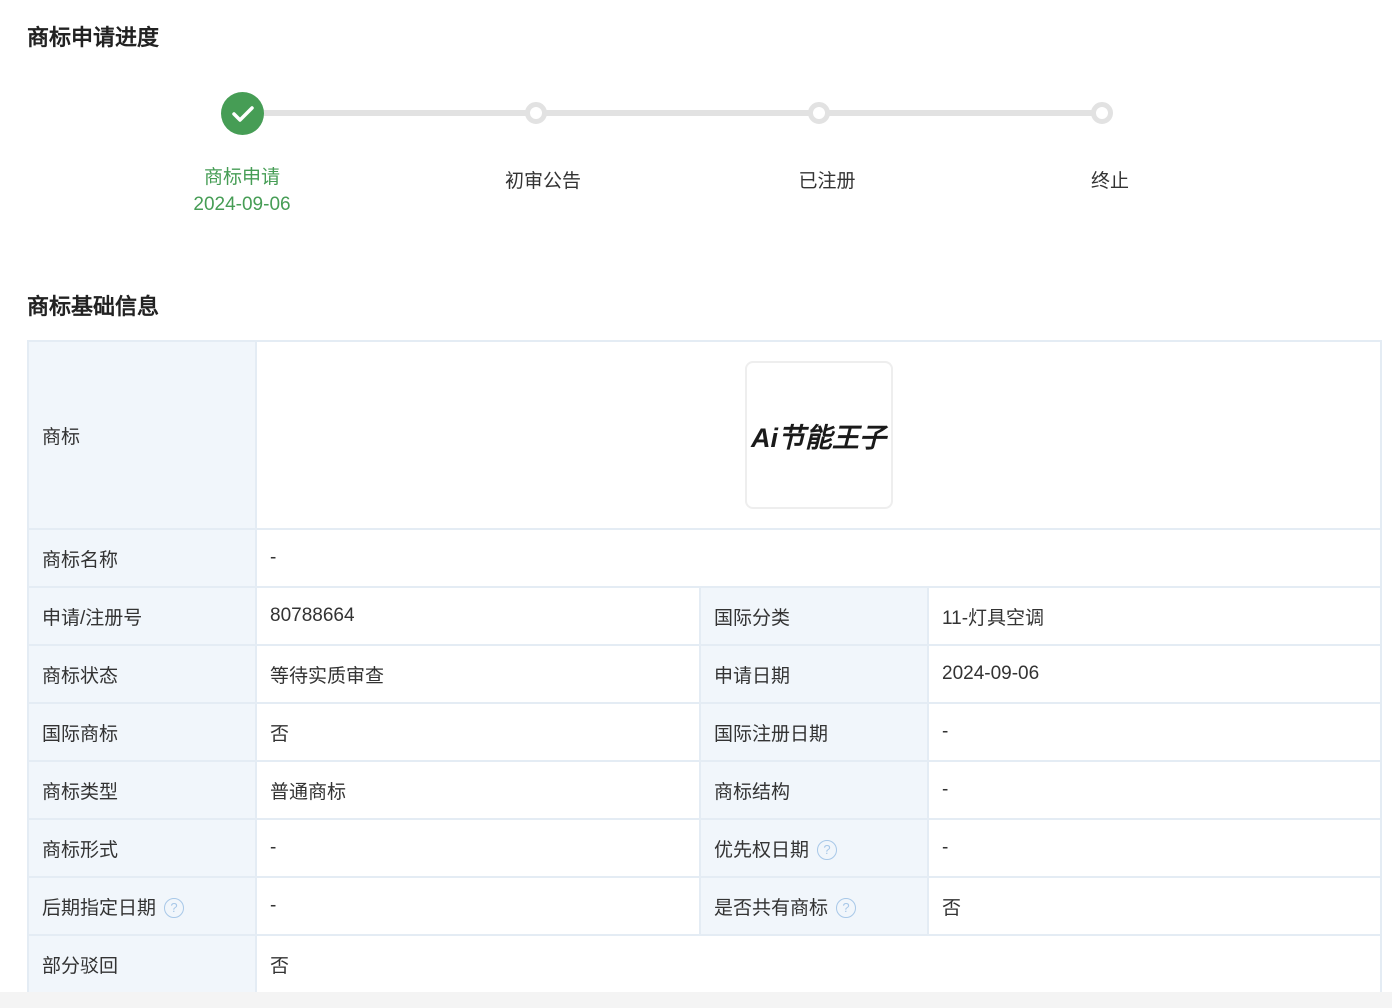  Describe the element at coordinates (677, 113) in the screenshot. I see `progress-track` at that location.